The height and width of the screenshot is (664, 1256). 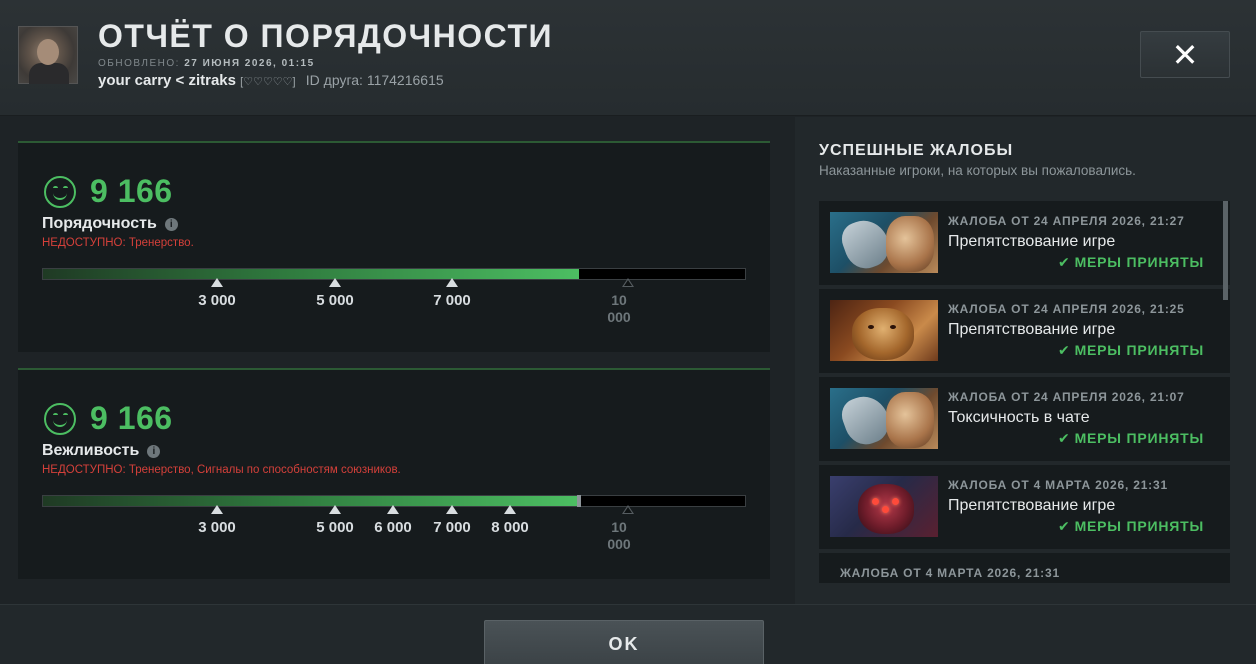 I want to click on tick-label: 5 000, so click(x=335, y=300).